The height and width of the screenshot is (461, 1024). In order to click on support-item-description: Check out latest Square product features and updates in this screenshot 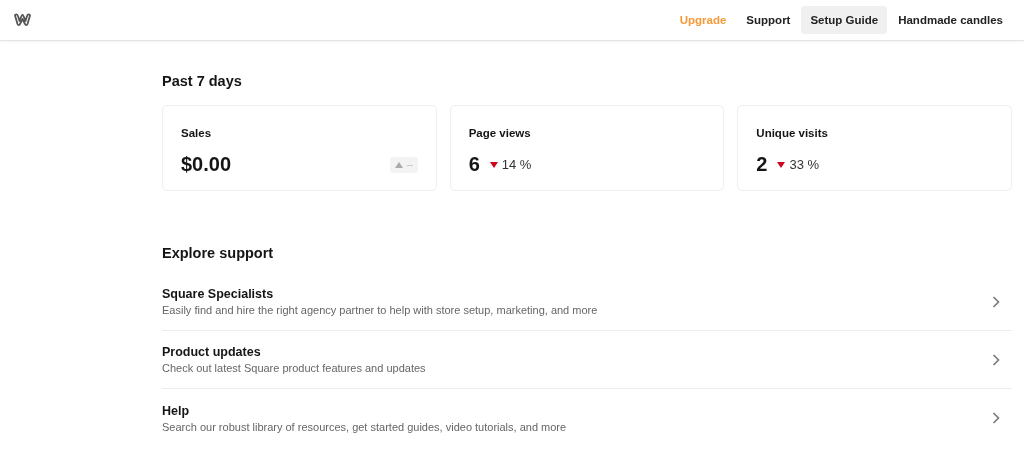, I will do `click(294, 368)`.